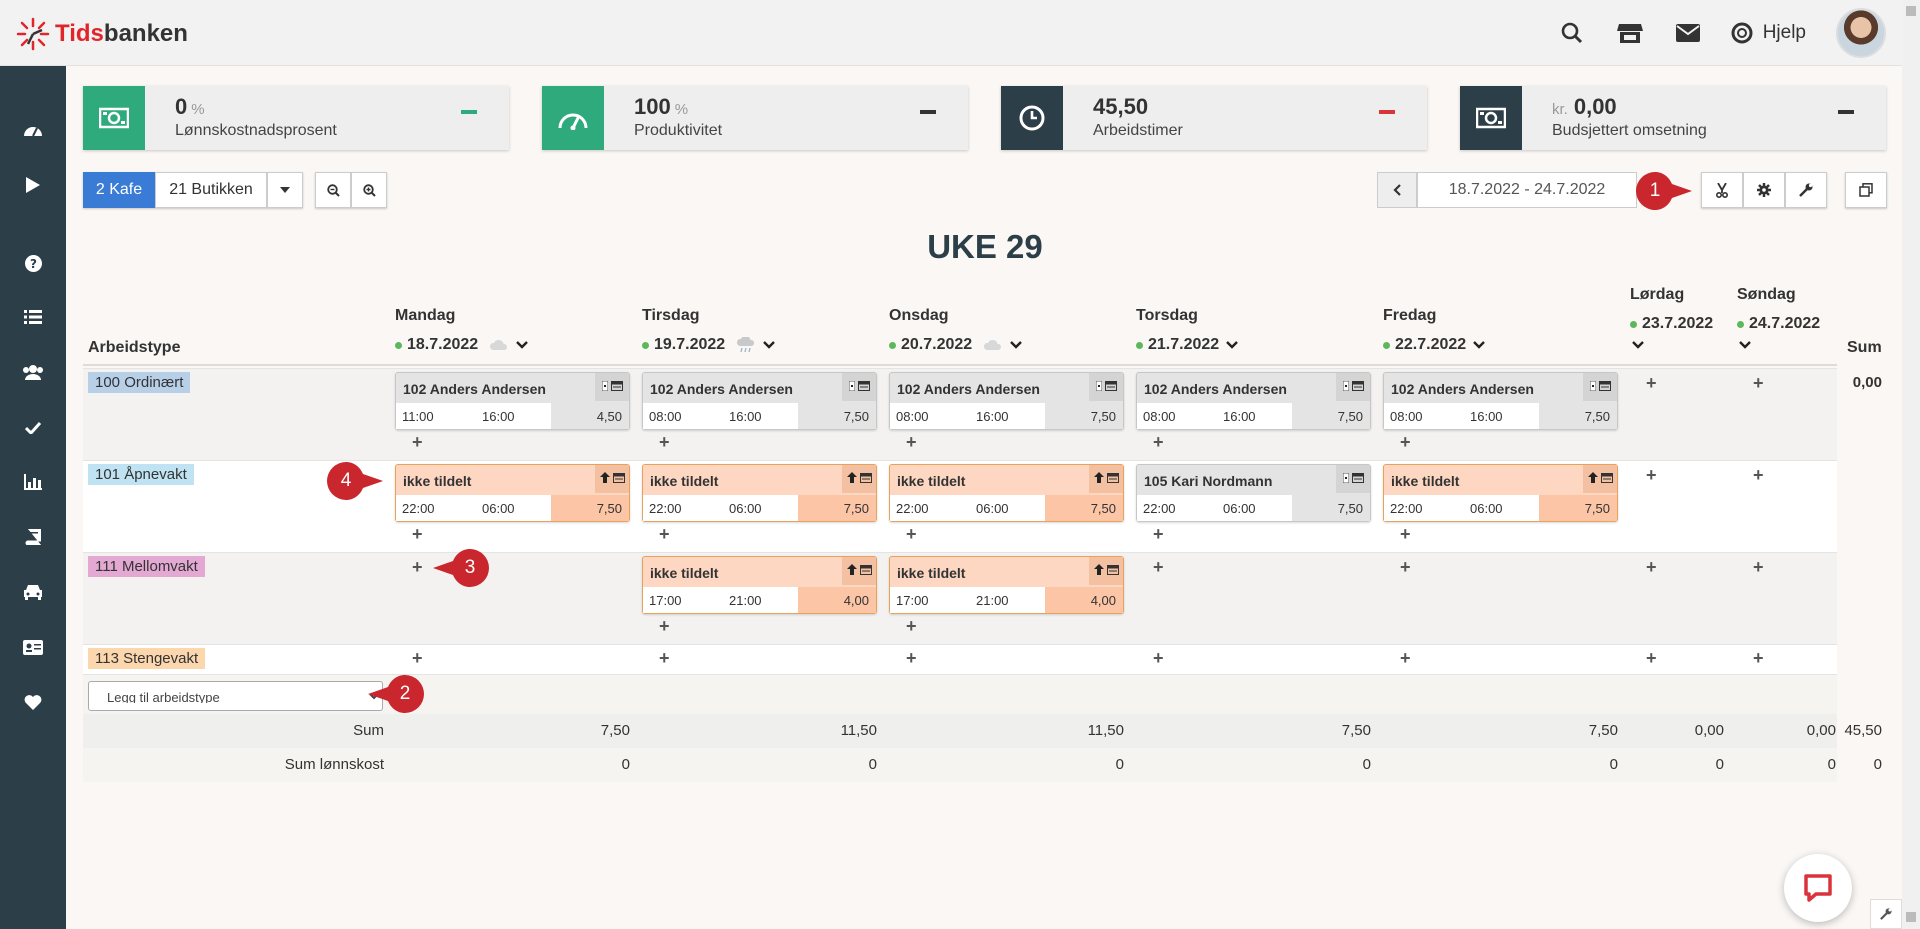  Describe the element at coordinates (1187, 345) in the screenshot. I see `day-date: 21.7.2022` at that location.